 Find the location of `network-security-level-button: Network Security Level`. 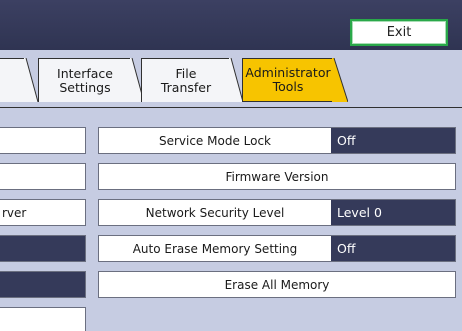

network-security-level-button: Network Security Level is located at coordinates (215, 212).